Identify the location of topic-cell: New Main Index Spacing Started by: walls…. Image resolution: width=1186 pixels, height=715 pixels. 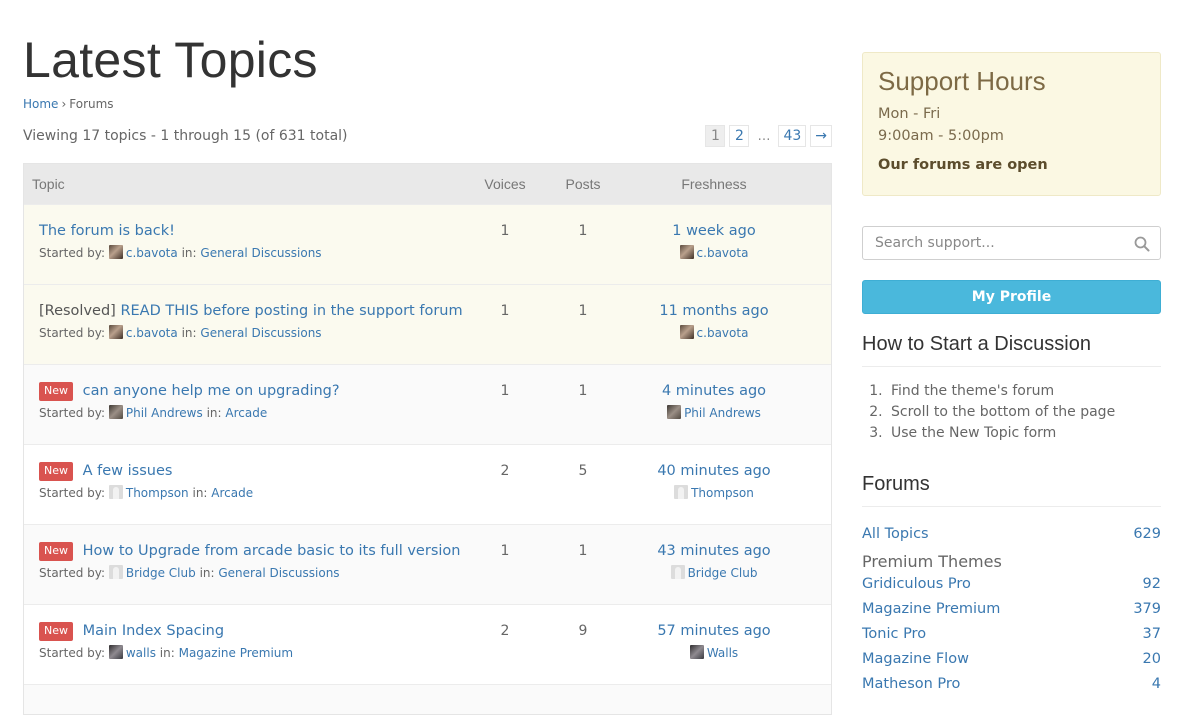
(247, 632).